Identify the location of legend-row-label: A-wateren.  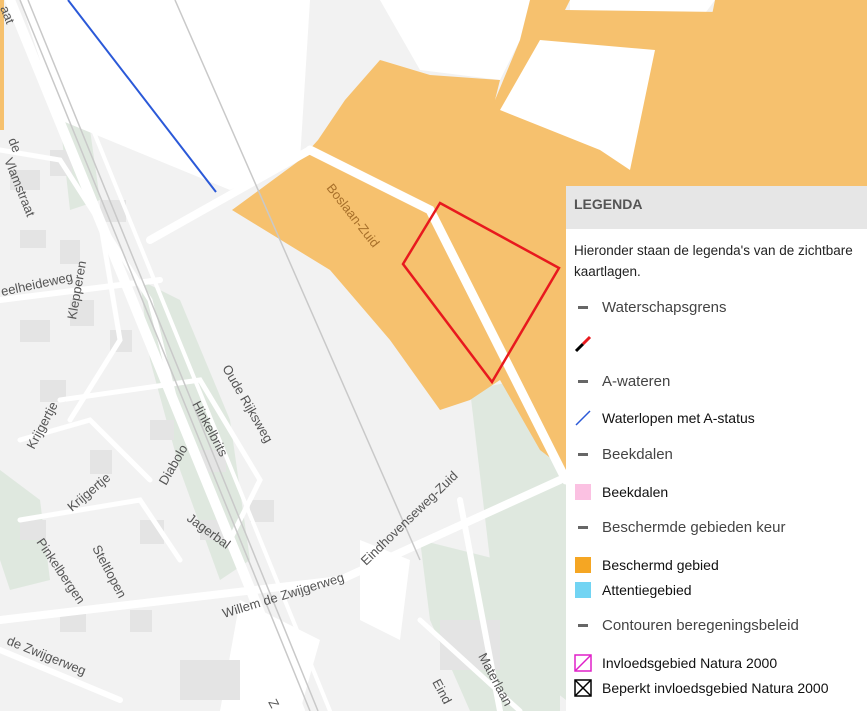
(636, 381).